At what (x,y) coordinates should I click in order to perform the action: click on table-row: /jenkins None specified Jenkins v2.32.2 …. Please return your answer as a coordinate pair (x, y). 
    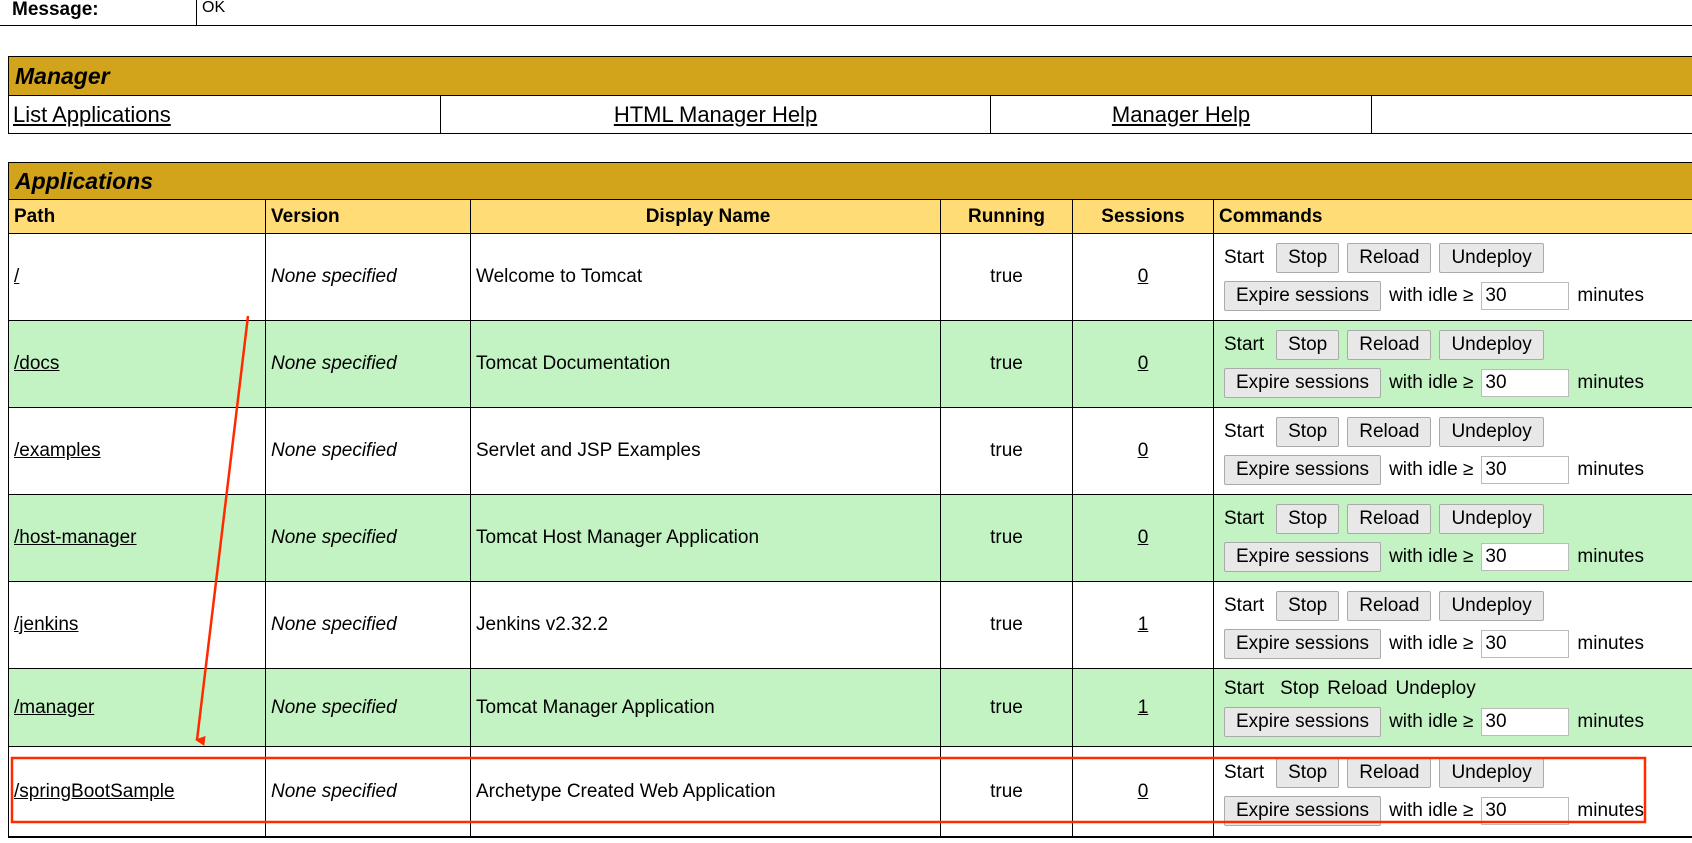
    Looking at the image, I should click on (850, 625).